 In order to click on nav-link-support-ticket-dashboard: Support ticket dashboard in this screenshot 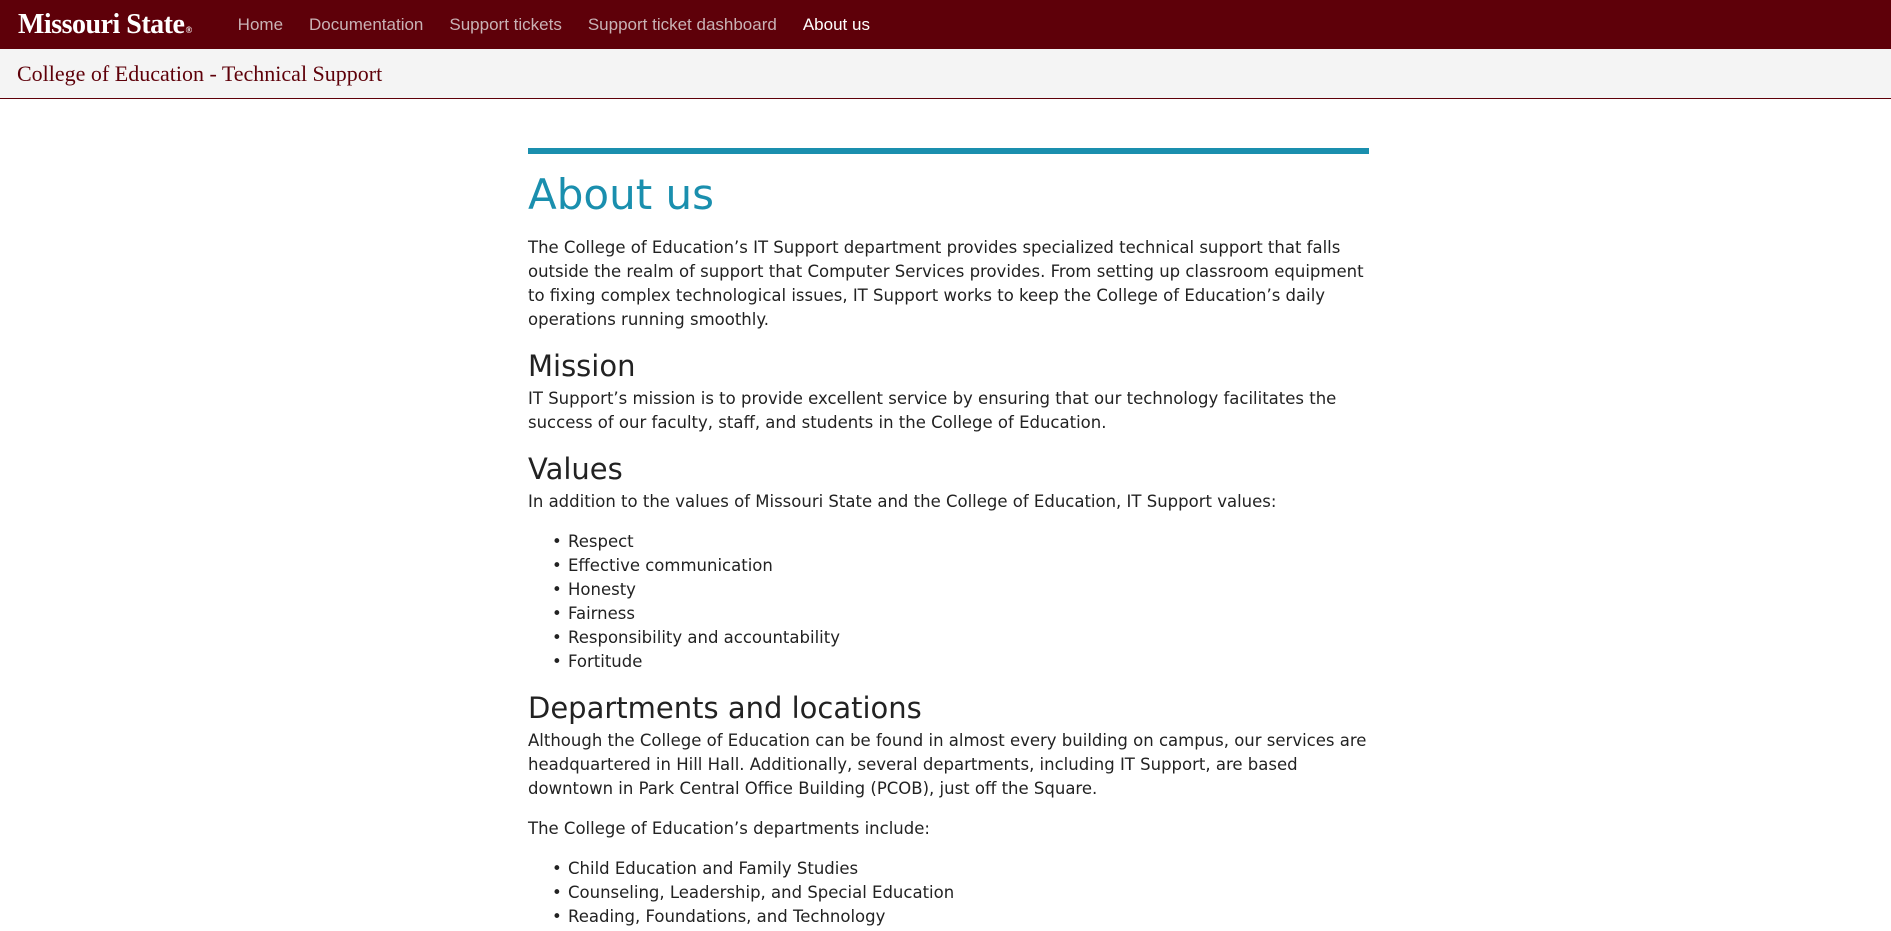, I will do `click(682, 25)`.